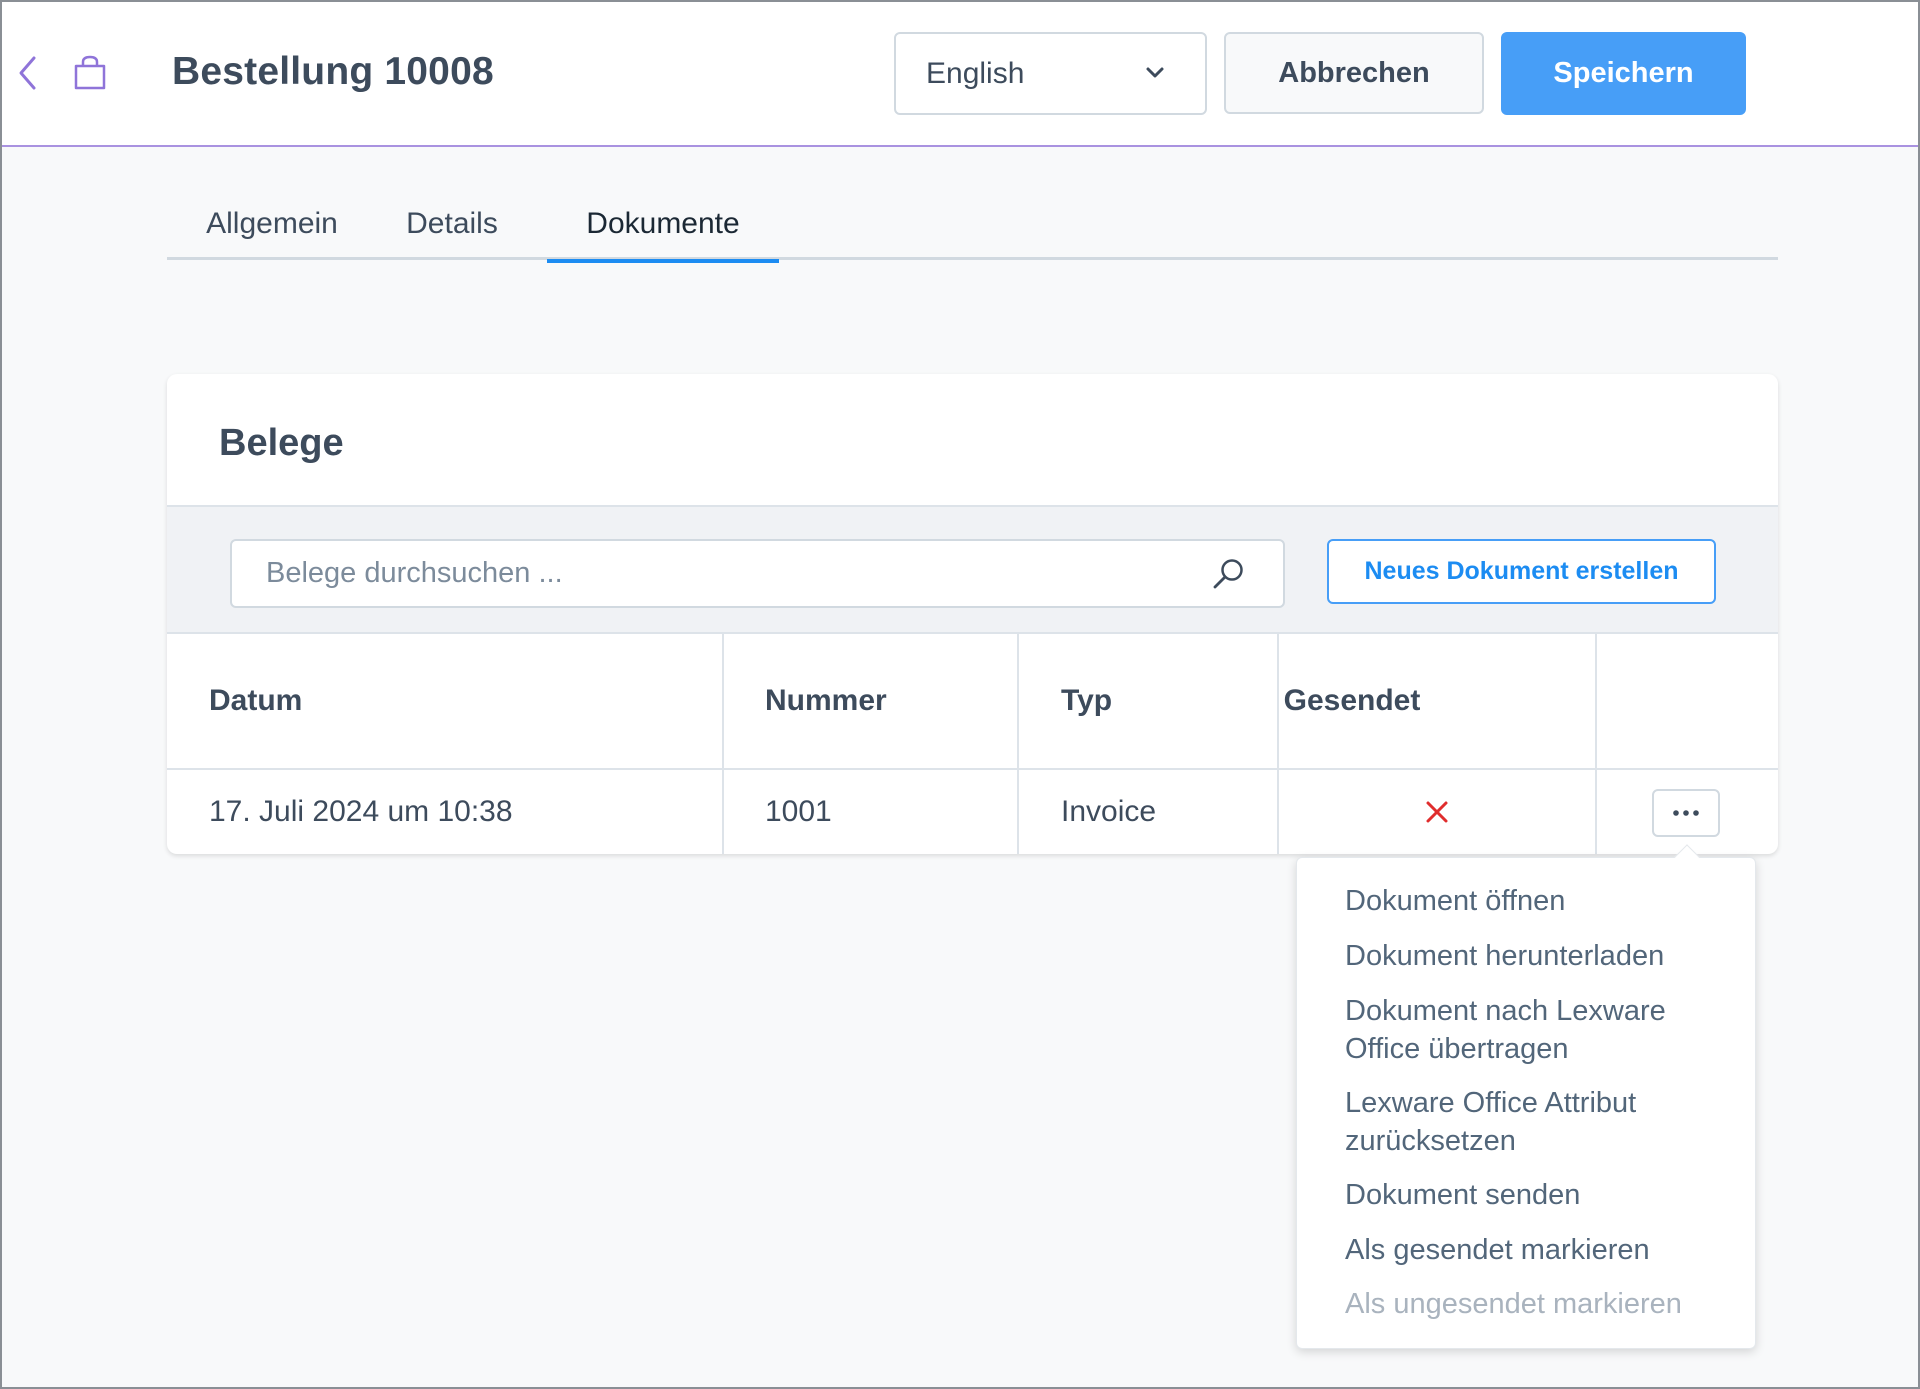 The image size is (1920, 1389). Describe the element at coordinates (1050, 73) in the screenshot. I see `language-select: English` at that location.